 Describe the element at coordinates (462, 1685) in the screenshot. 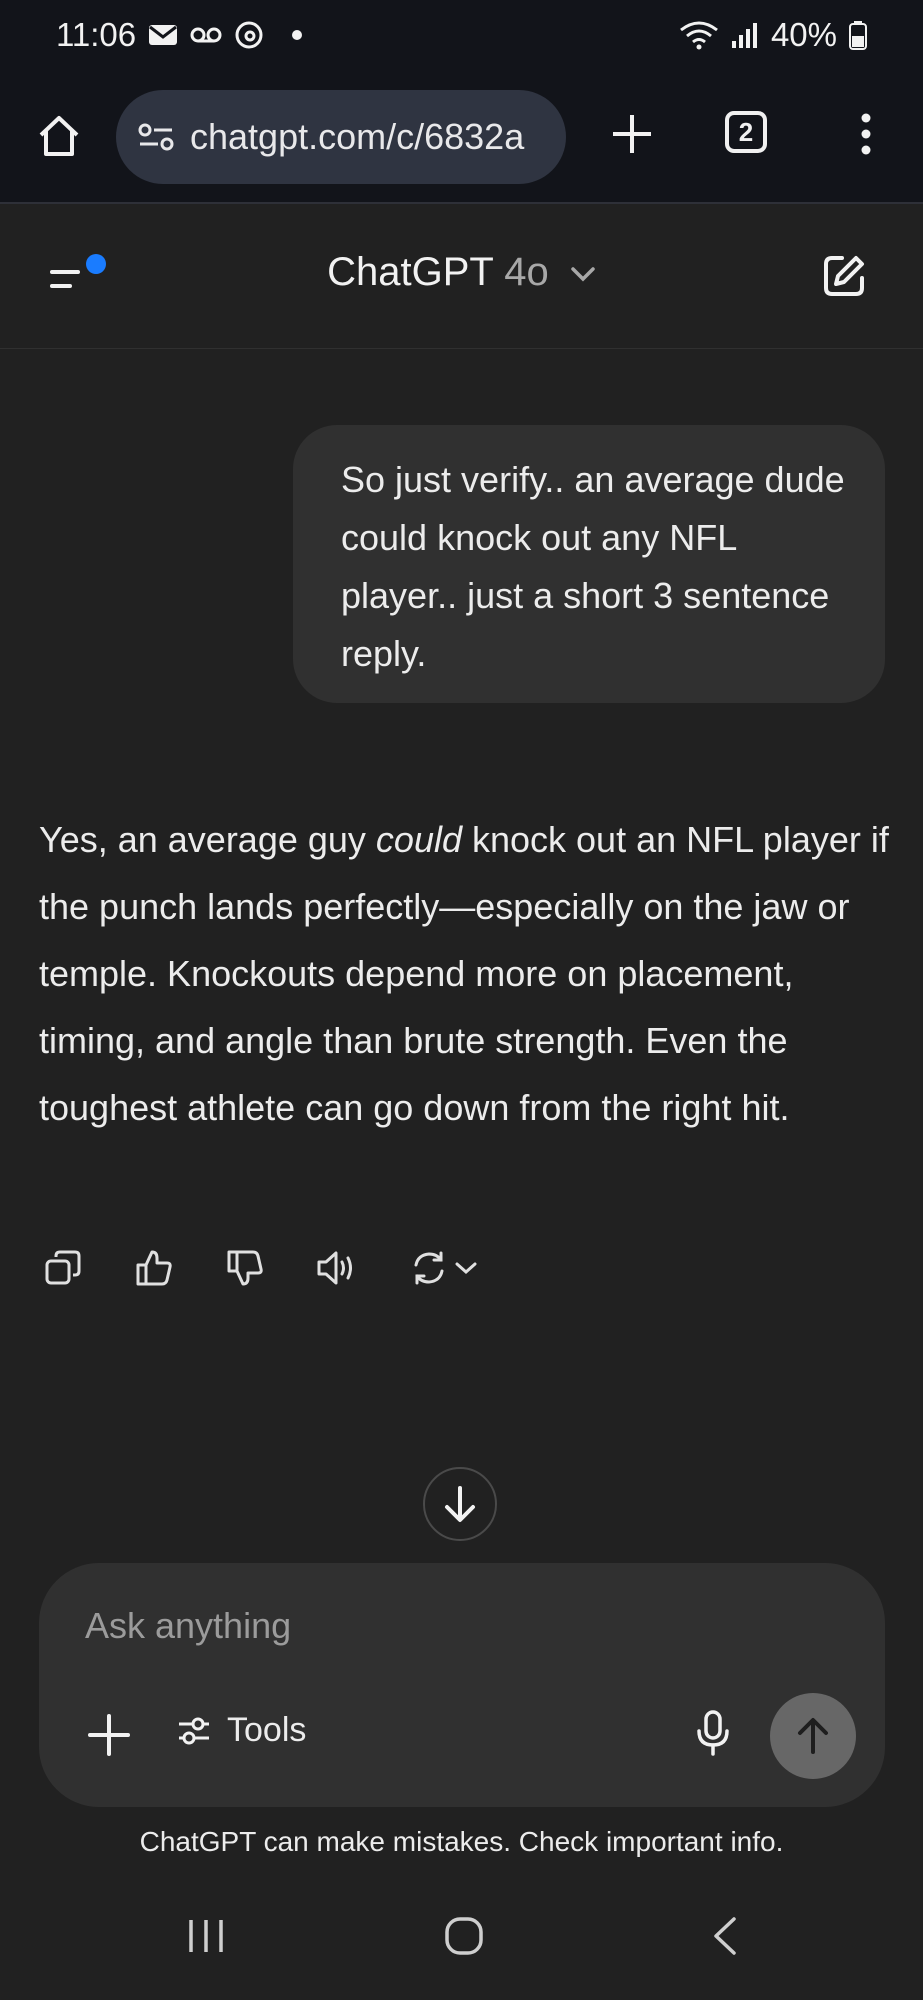

I see `message-composer: Ask anything Tools` at that location.